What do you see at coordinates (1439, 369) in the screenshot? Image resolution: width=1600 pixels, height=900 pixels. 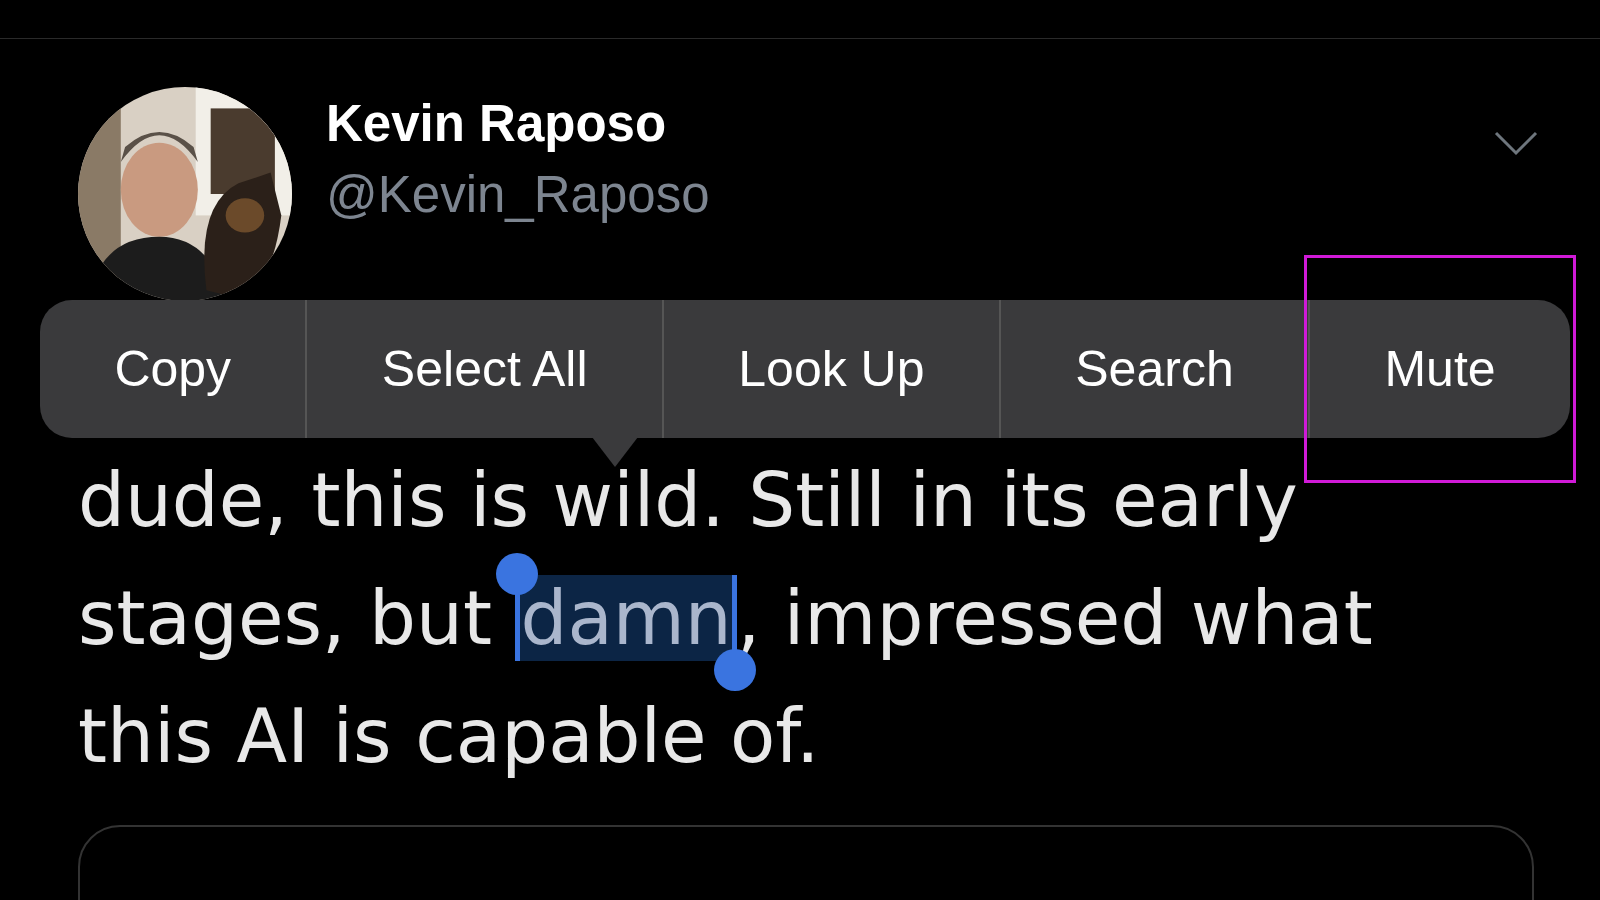 I see `menu-item: Mute` at bounding box center [1439, 369].